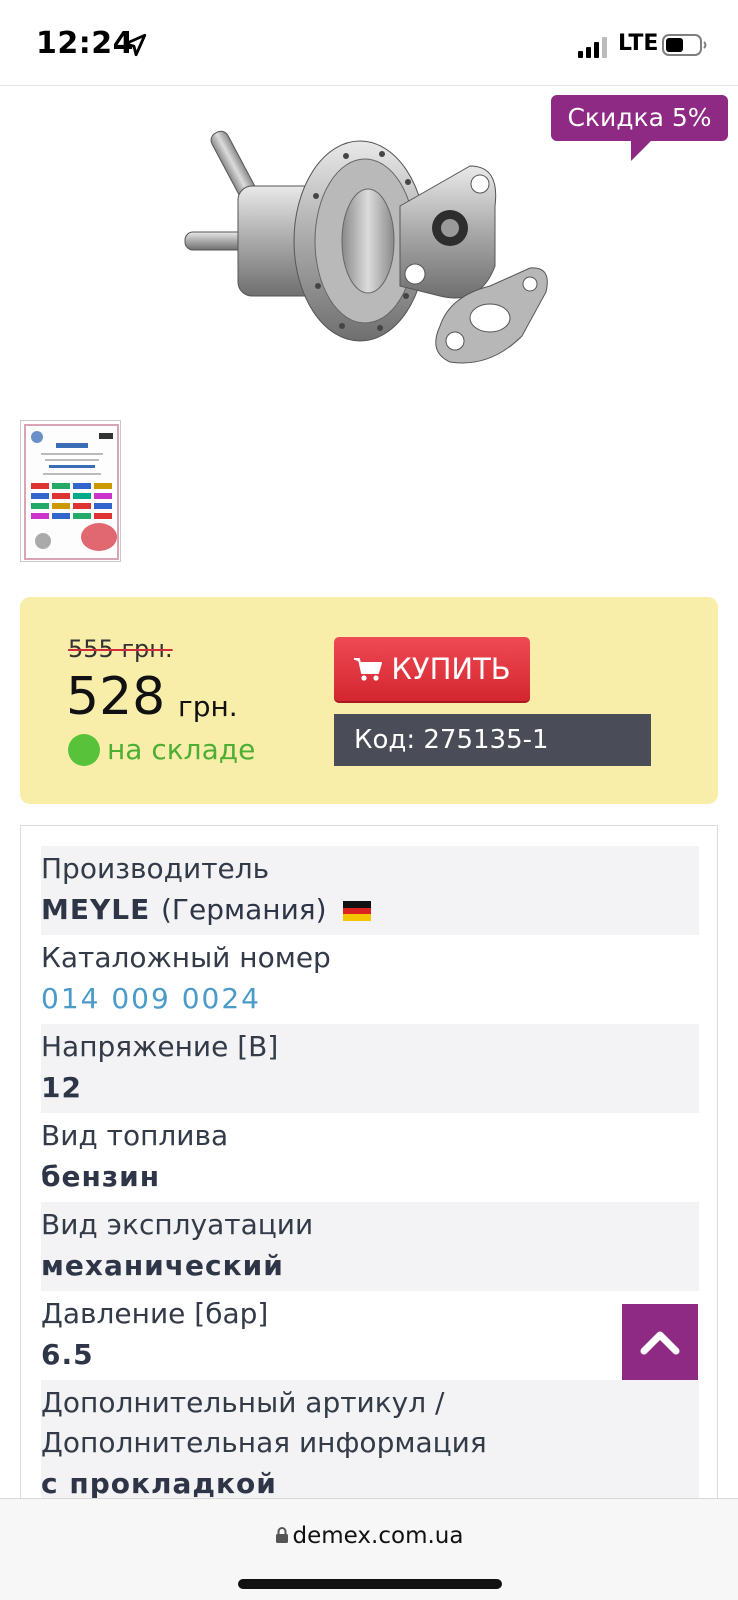 Image resolution: width=738 pixels, height=1600 pixels. What do you see at coordinates (639, 118) in the screenshot?
I see `discount-badge: Скидка 5%` at bounding box center [639, 118].